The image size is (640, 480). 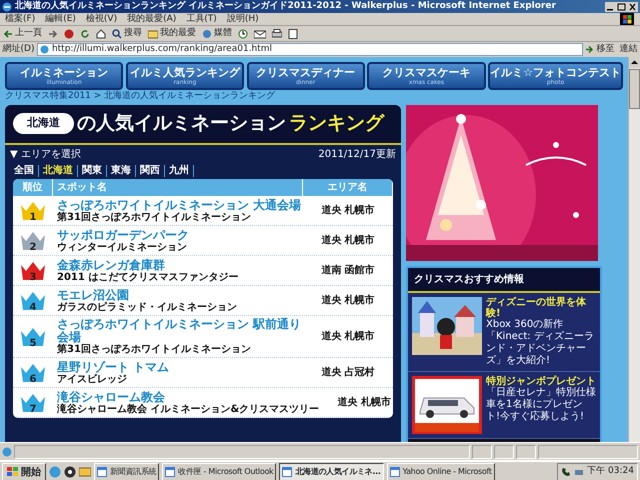 What do you see at coordinates (634, 62) in the screenshot?
I see `scroll-up-icon` at bounding box center [634, 62].